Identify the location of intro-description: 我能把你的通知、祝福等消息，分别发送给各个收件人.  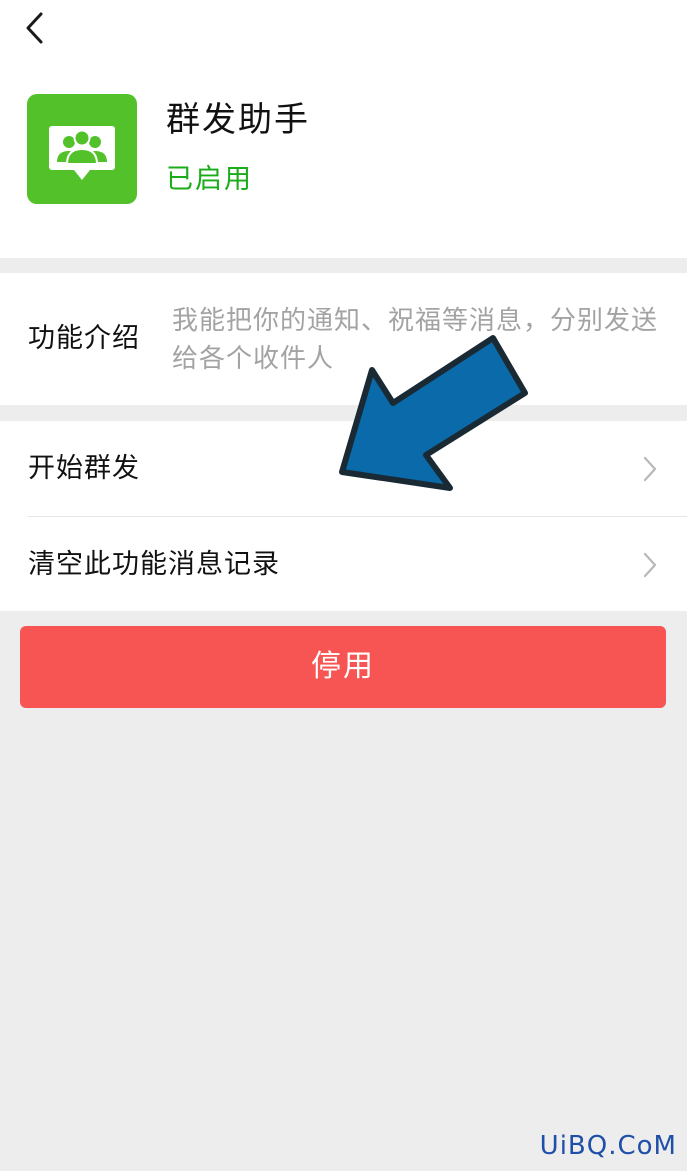
(415, 340).